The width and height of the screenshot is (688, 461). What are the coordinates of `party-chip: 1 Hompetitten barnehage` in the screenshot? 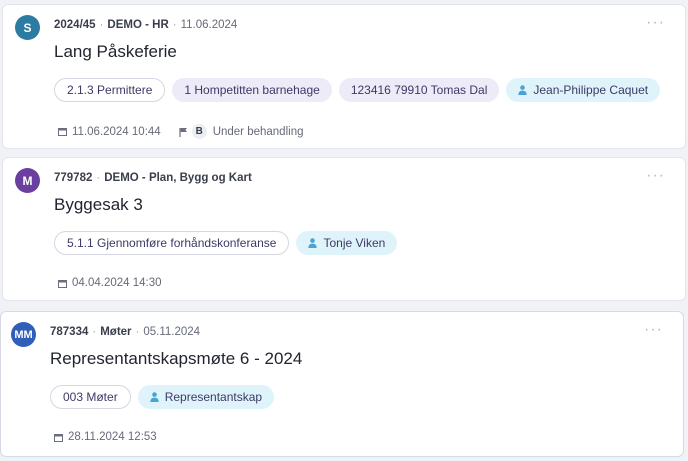 It's located at (252, 90).